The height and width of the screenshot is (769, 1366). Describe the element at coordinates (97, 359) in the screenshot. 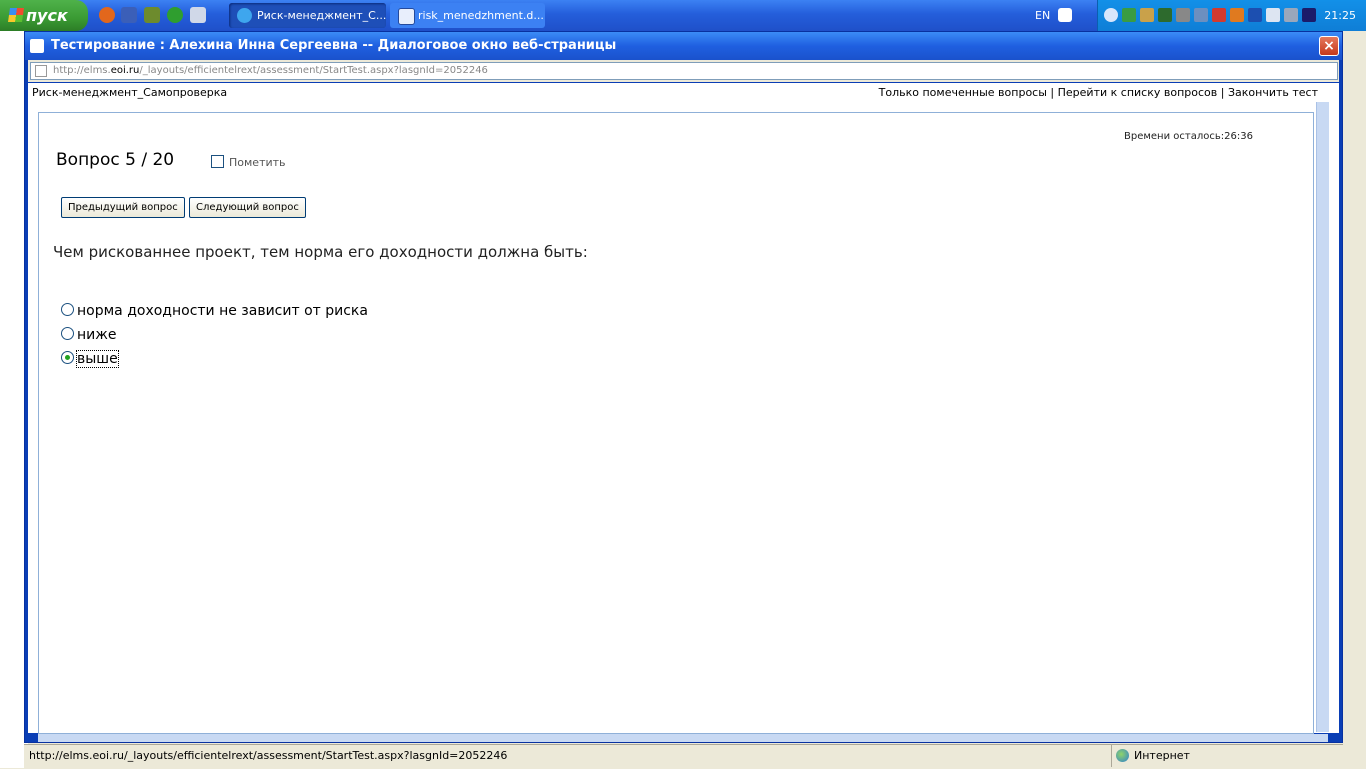

I see `answer-label: выше` at that location.